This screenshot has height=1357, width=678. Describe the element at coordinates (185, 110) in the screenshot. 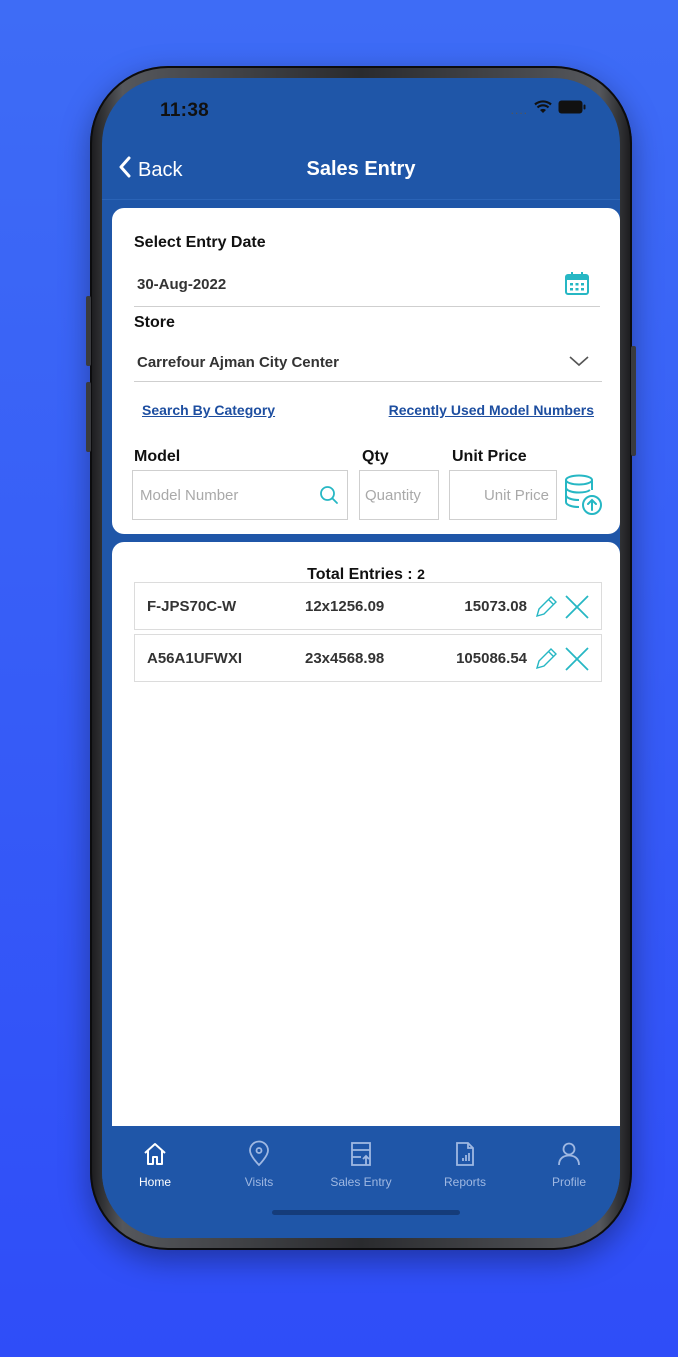

I see `status-time: 11:38` at that location.